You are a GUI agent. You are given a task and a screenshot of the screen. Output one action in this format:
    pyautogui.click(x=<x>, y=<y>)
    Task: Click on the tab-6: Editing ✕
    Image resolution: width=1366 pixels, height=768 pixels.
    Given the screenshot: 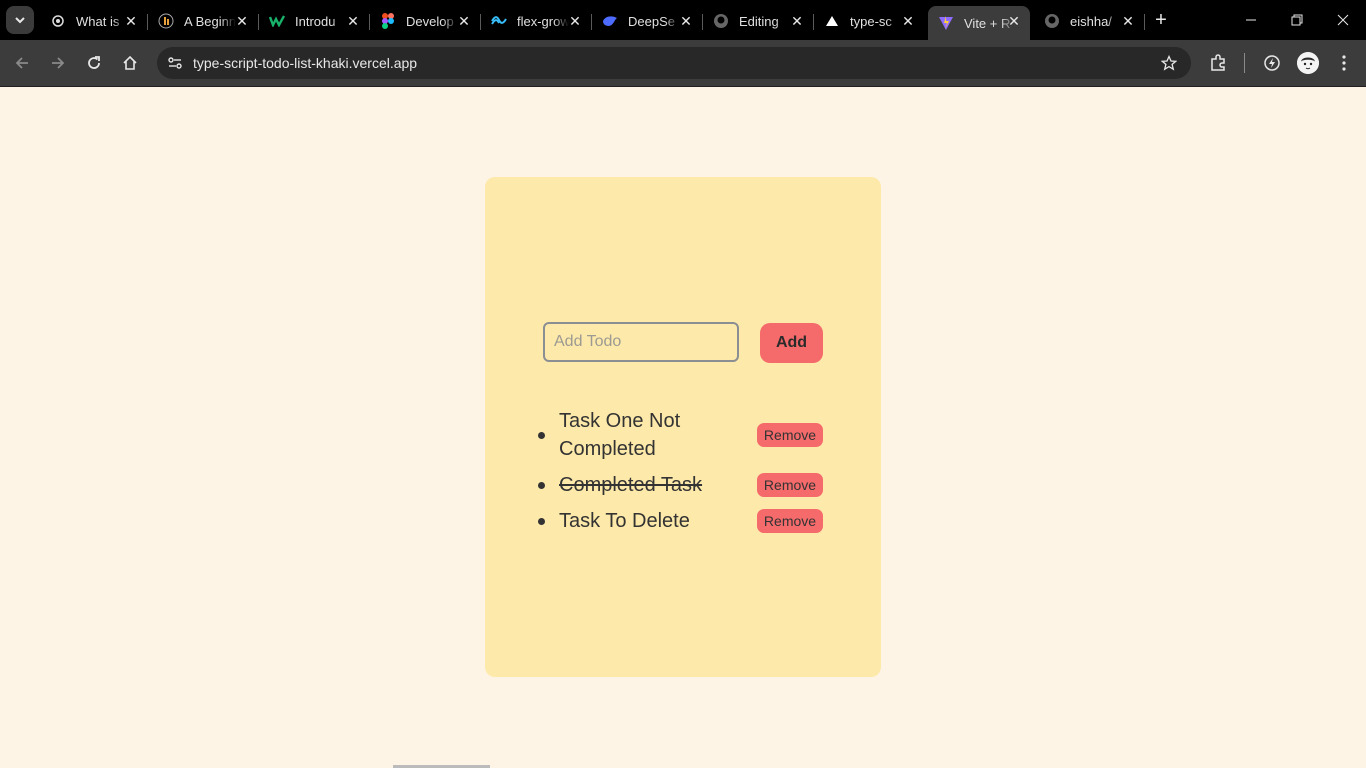 What is the action you would take?
    pyautogui.click(x=758, y=21)
    